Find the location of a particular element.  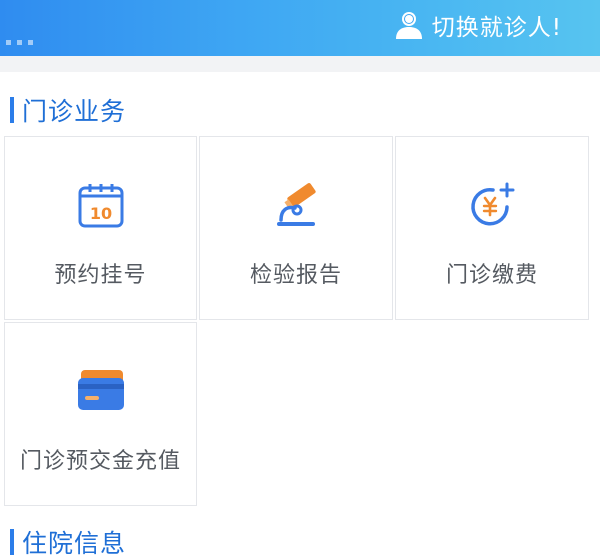

divider-band is located at coordinates (300, 64).